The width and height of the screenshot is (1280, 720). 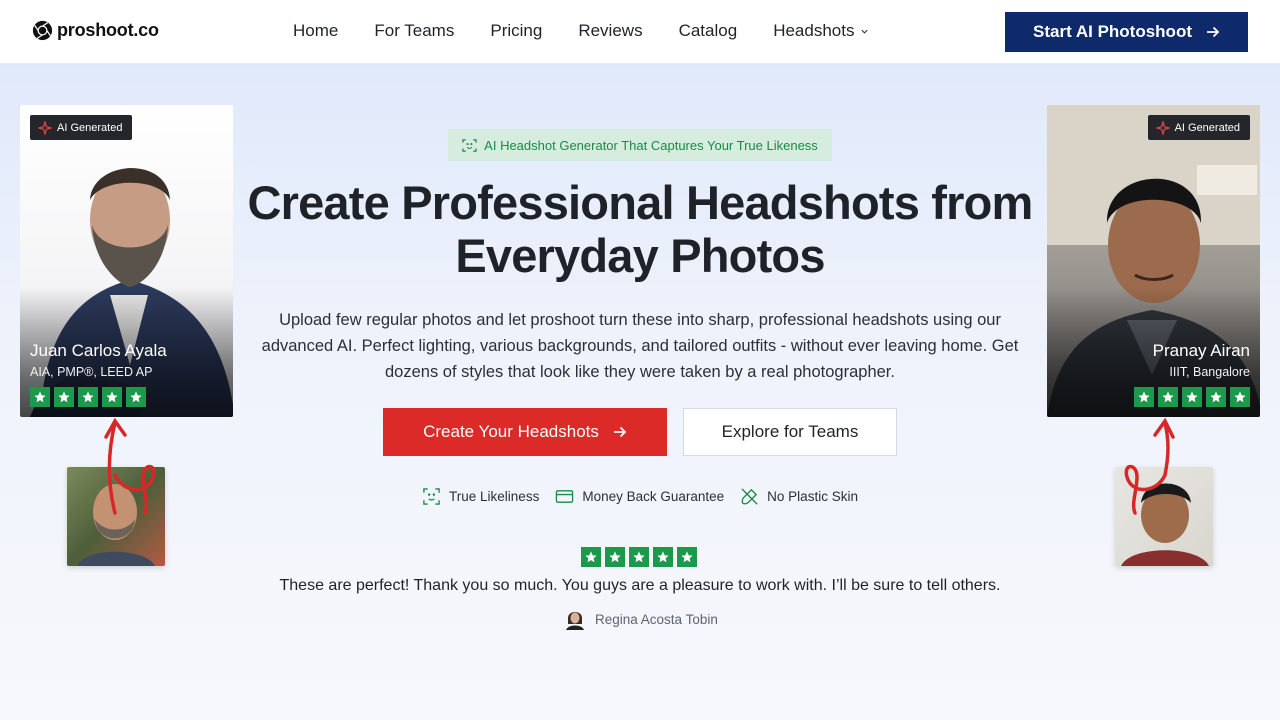 What do you see at coordinates (653, 496) in the screenshot?
I see `feature-label: Money Back Guarantee` at bounding box center [653, 496].